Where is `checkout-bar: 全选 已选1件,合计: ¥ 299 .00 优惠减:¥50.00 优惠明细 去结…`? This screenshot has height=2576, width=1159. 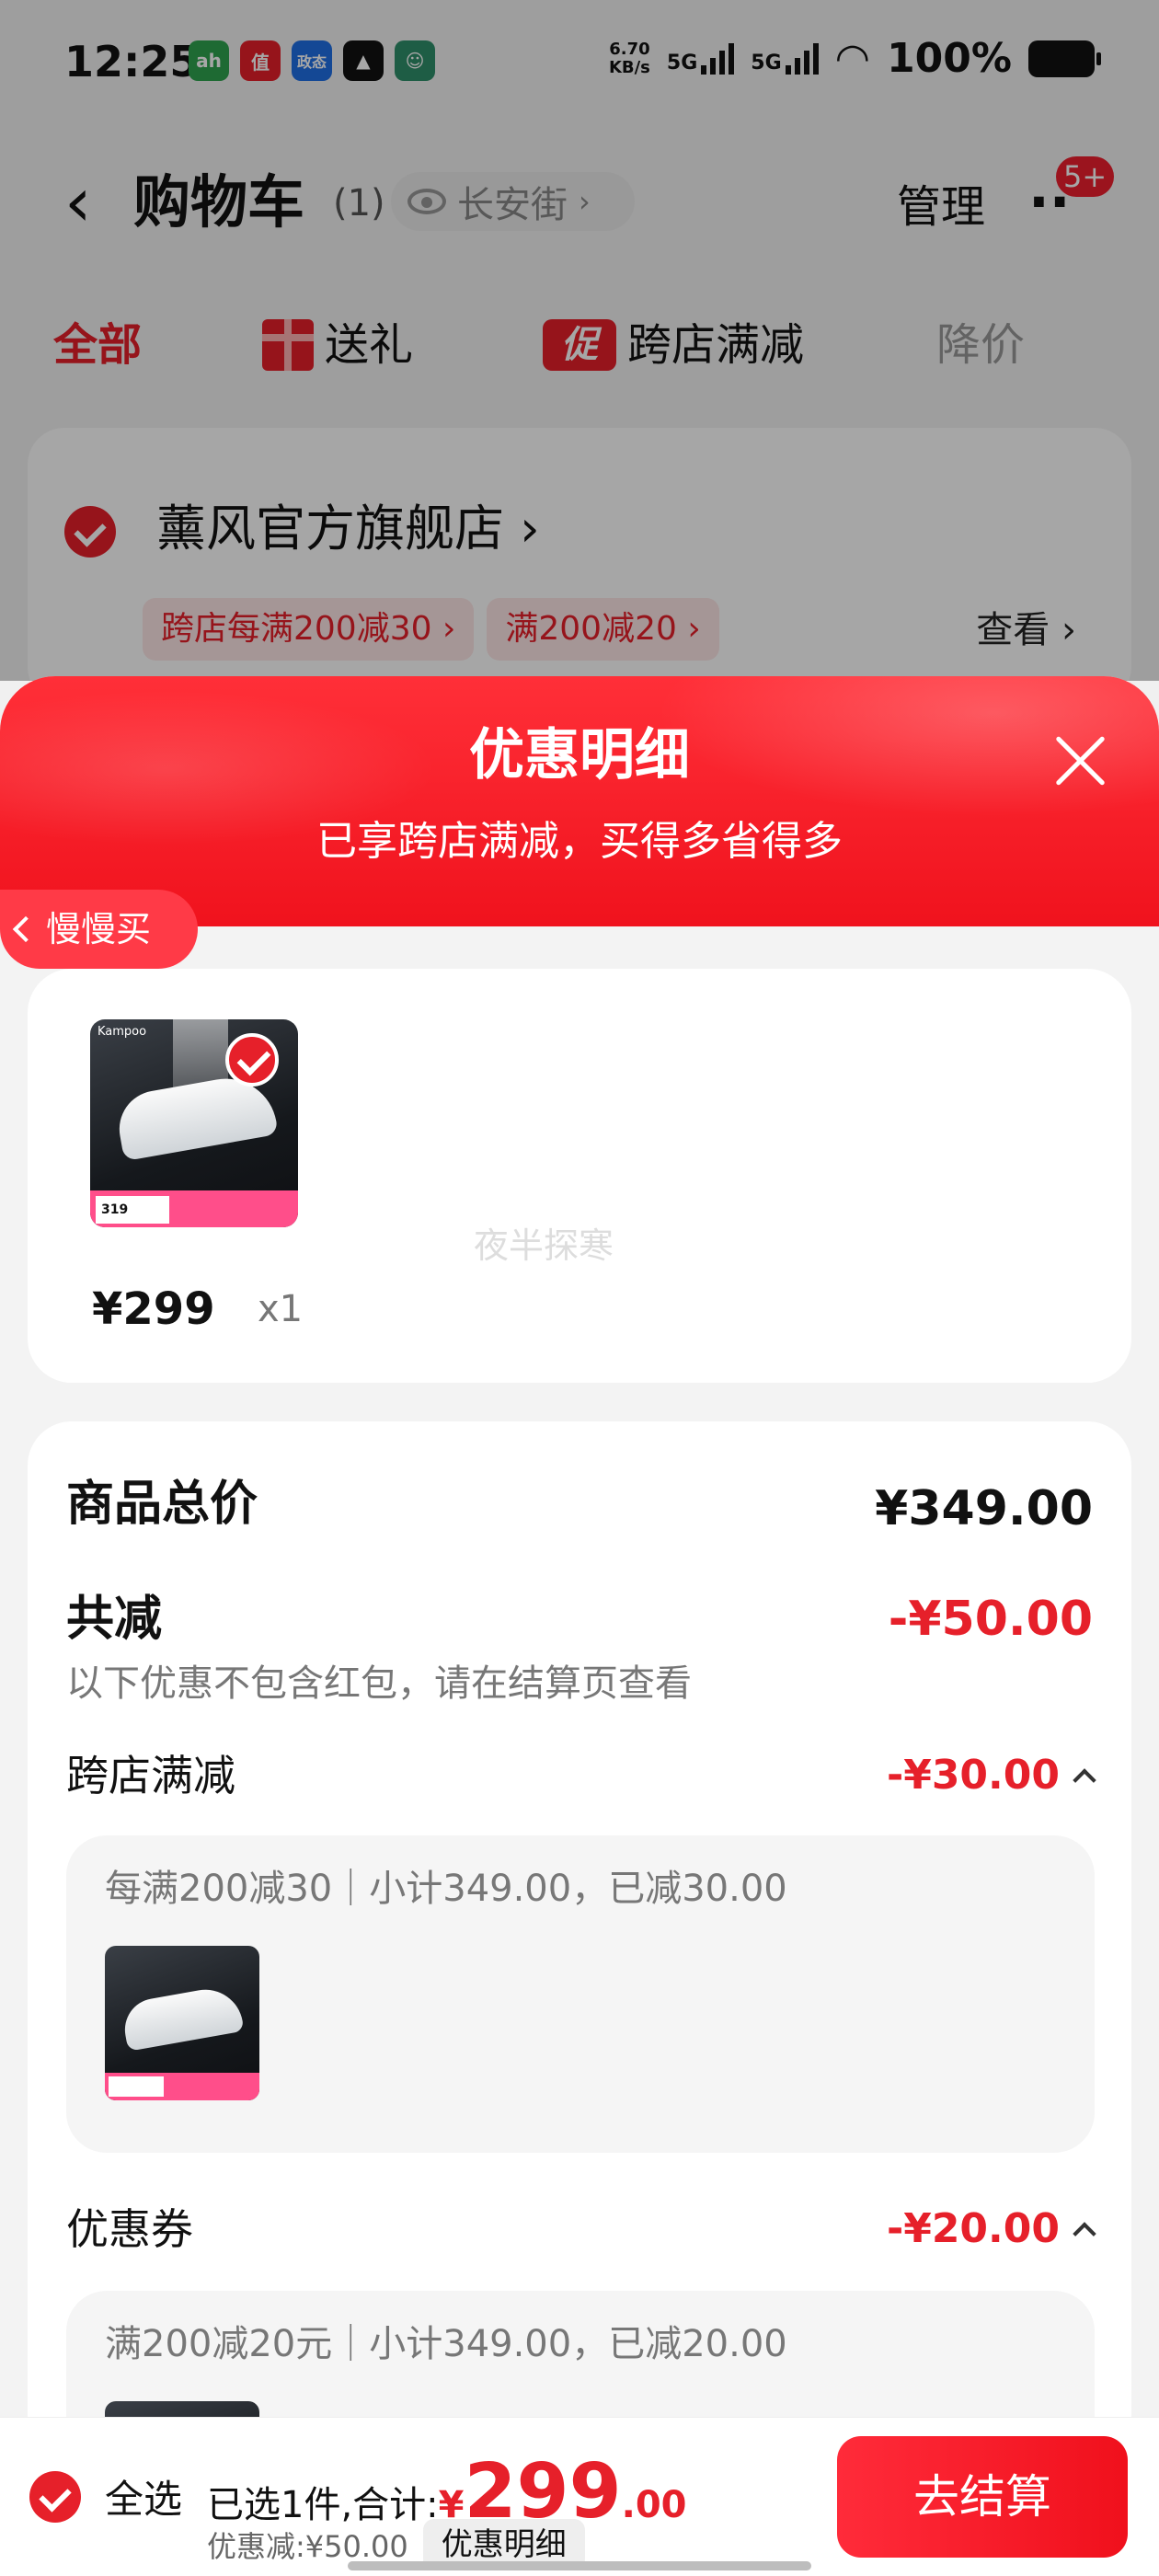 checkout-bar: 全选 已选1件,合计: ¥ 299 .00 优惠减:¥50.00 优惠明细 去结… is located at coordinates (579, 2496).